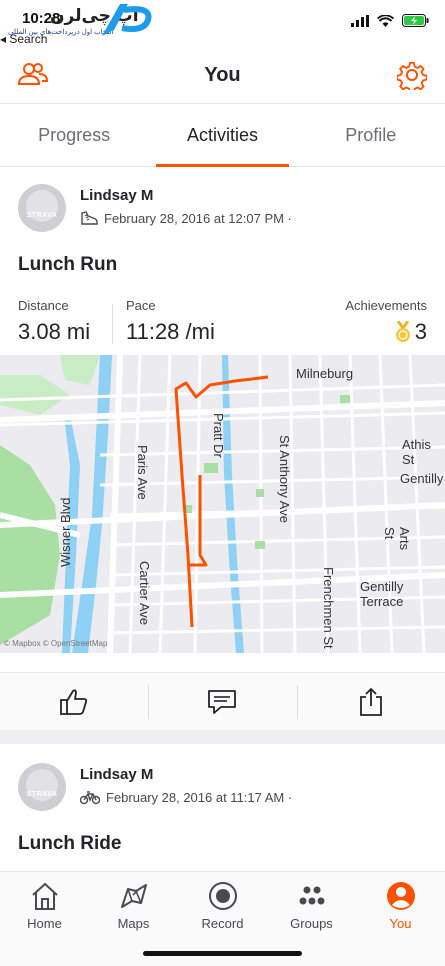  What do you see at coordinates (69, 844) in the screenshot?
I see `activity-title: Lunch Ride` at bounding box center [69, 844].